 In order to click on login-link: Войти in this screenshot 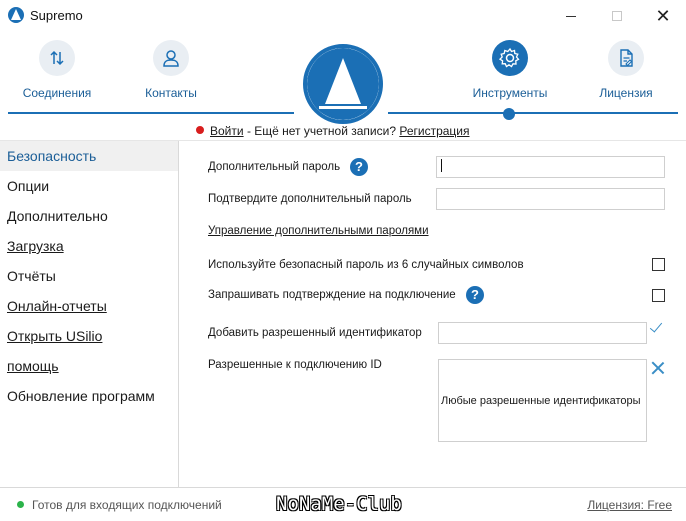, I will do `click(227, 131)`.